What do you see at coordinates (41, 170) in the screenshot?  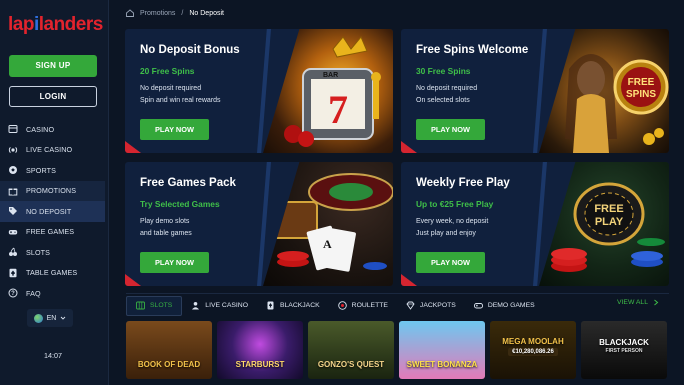 I see `sidebar-item-label: SPORTS` at bounding box center [41, 170].